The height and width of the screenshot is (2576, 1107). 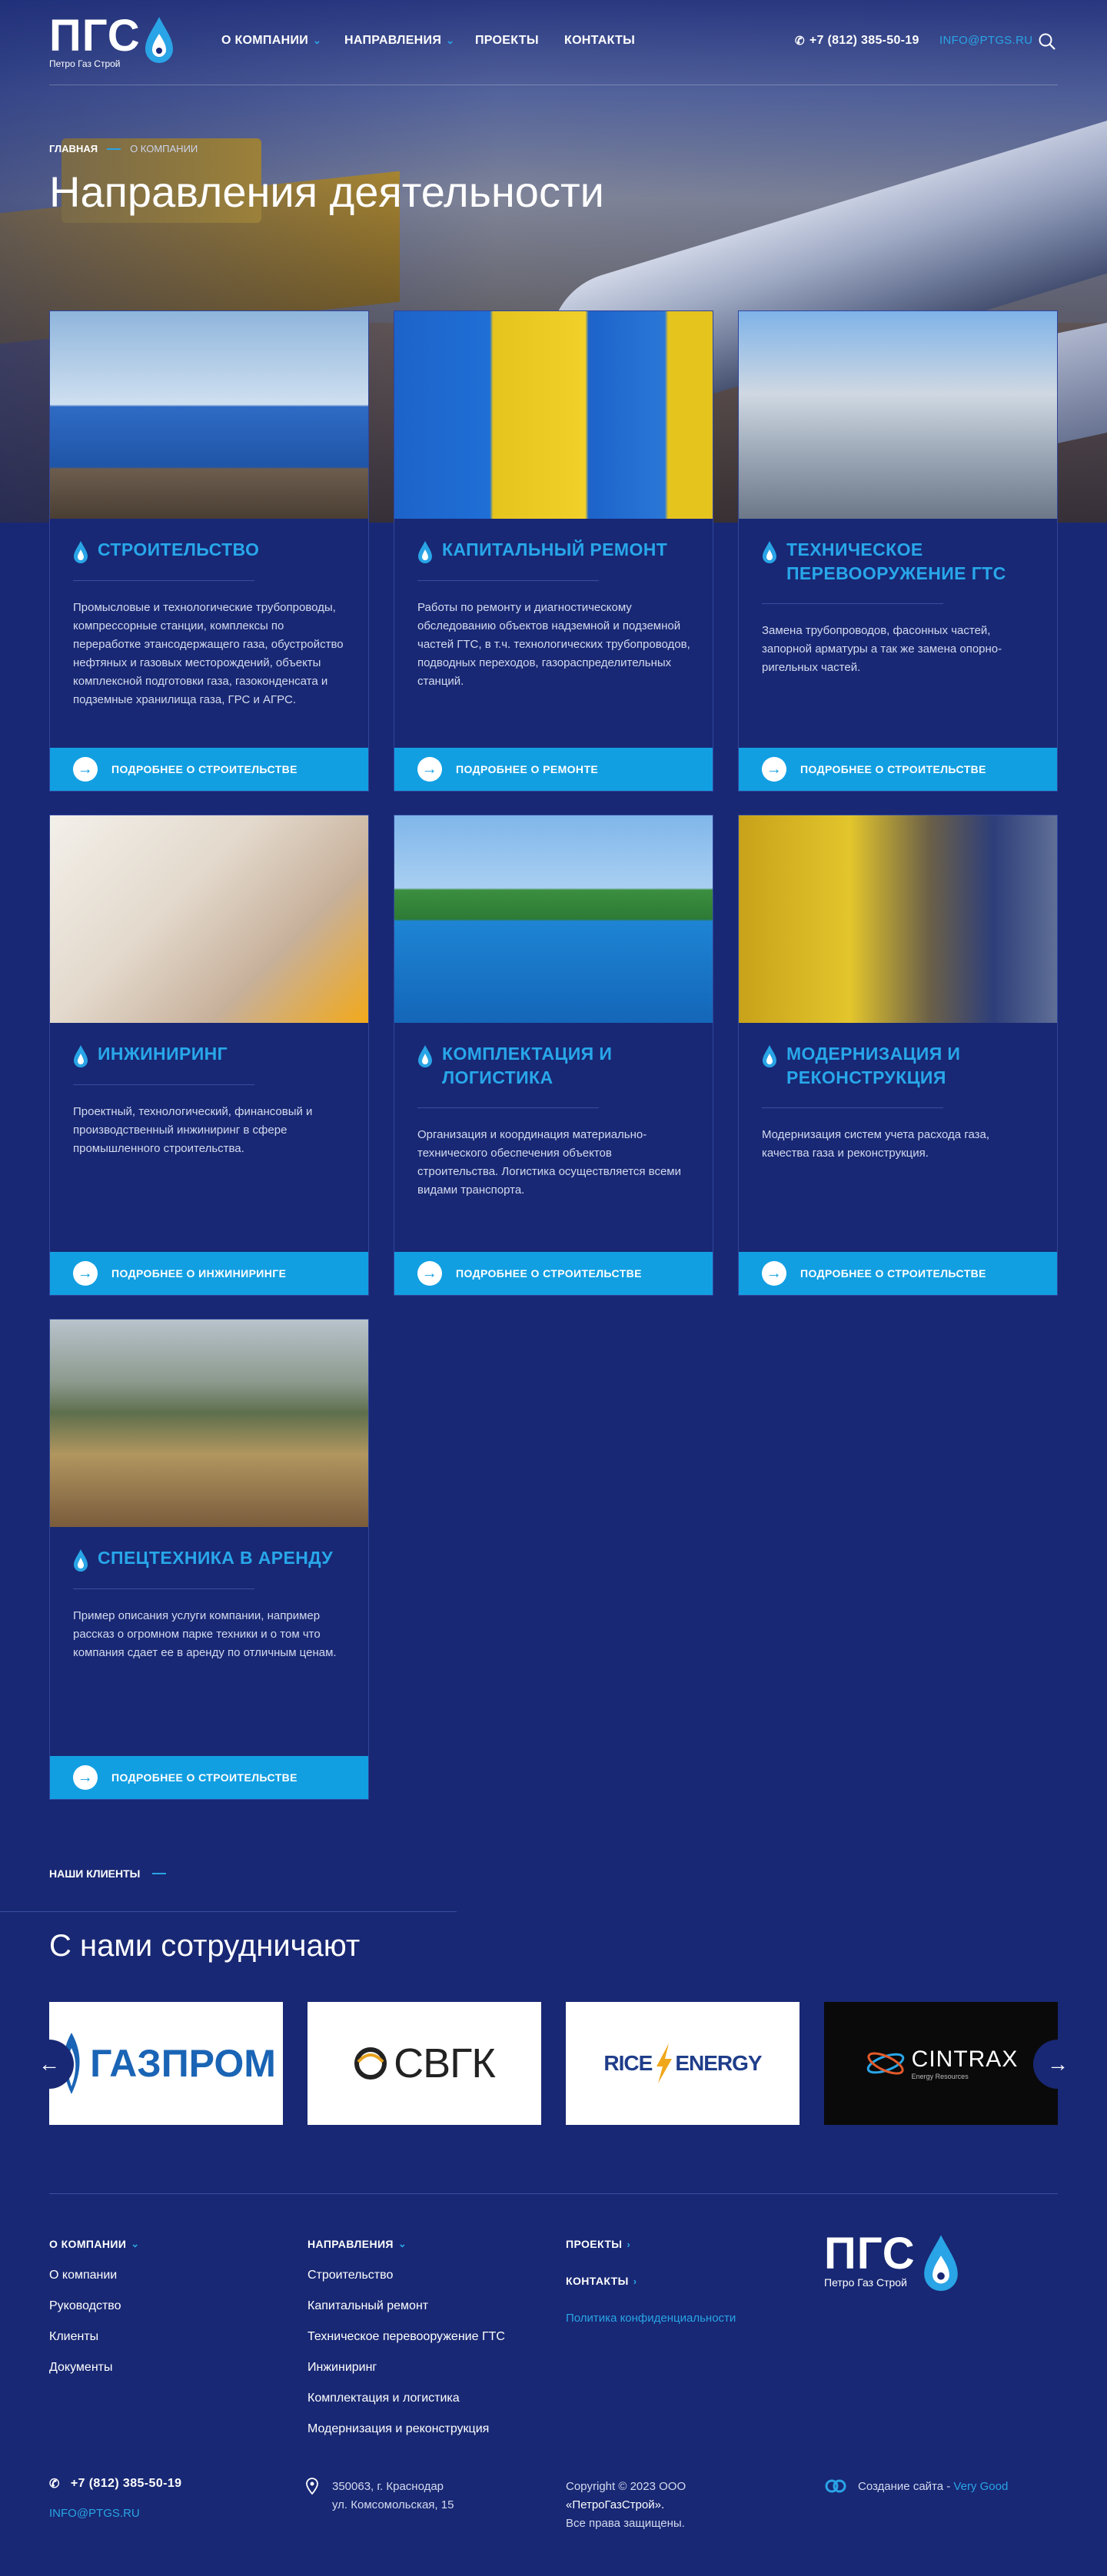 I want to click on page-title: Направления деятельности, so click(x=326, y=192).